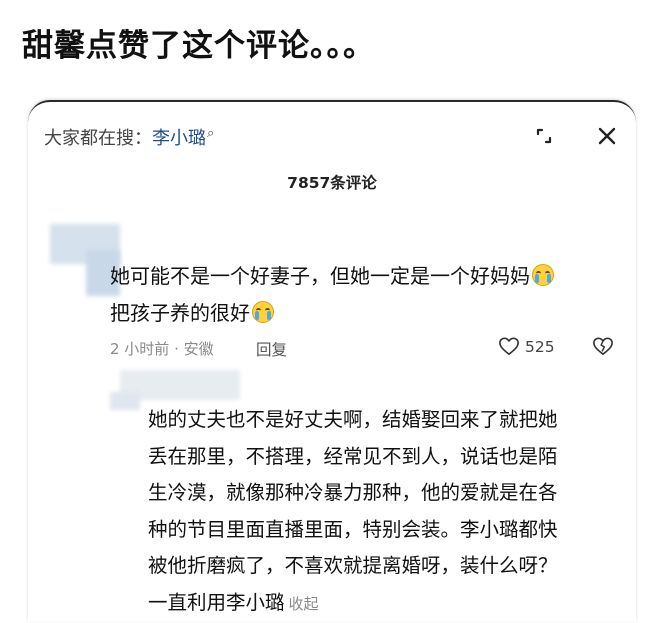 The width and height of the screenshot is (660, 623). Describe the element at coordinates (607, 136) in the screenshot. I see `close-icon` at that location.